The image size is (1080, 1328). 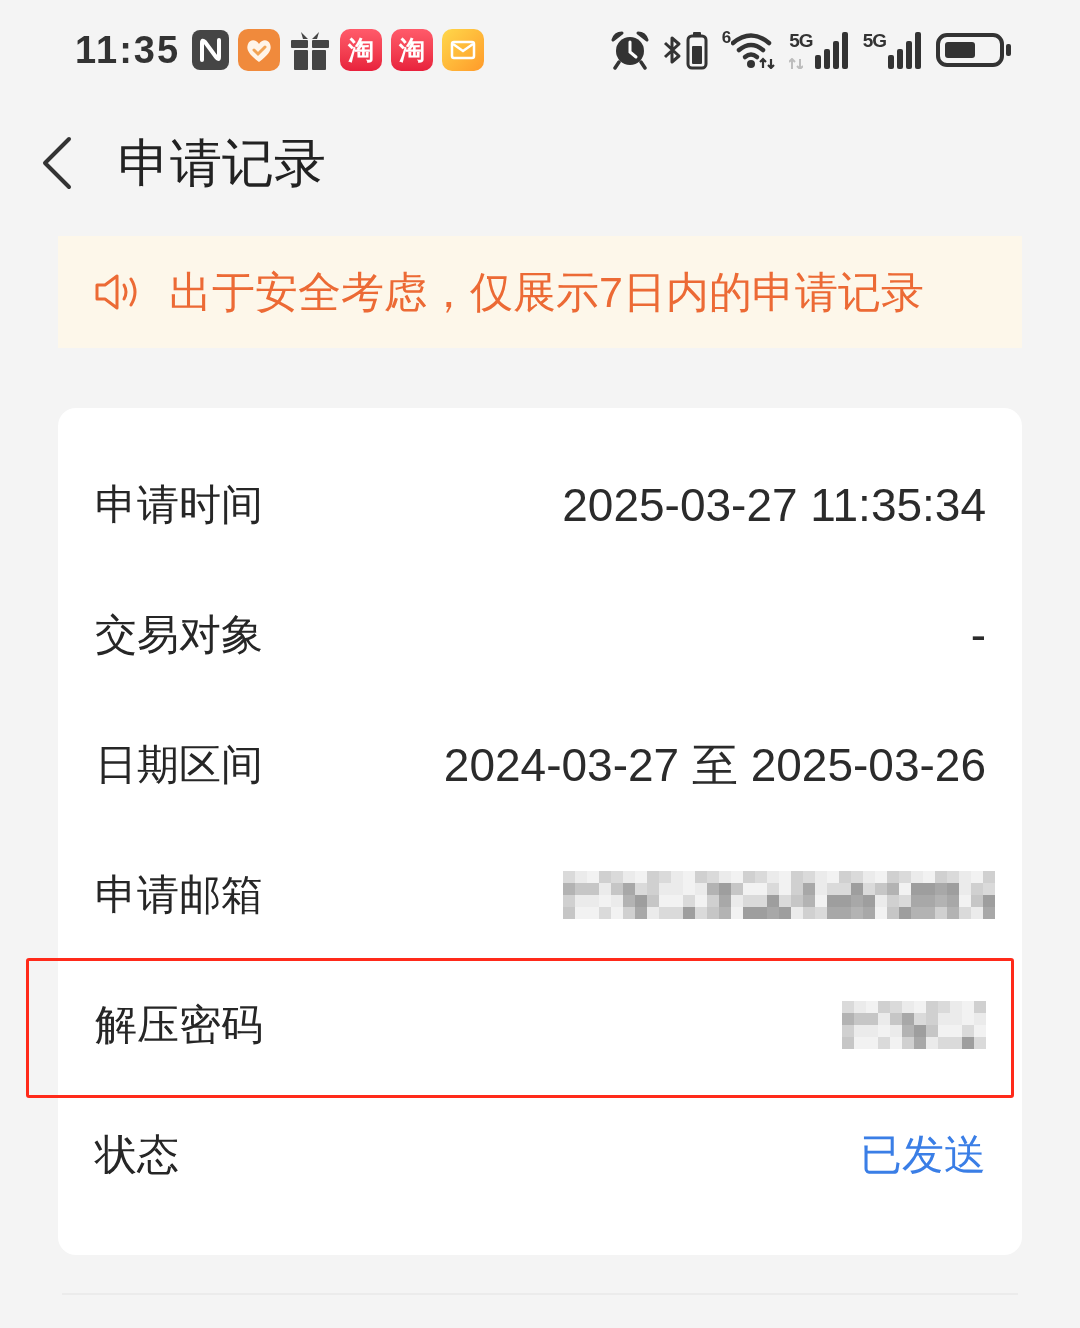 I want to click on field-value: -, so click(x=978, y=635).